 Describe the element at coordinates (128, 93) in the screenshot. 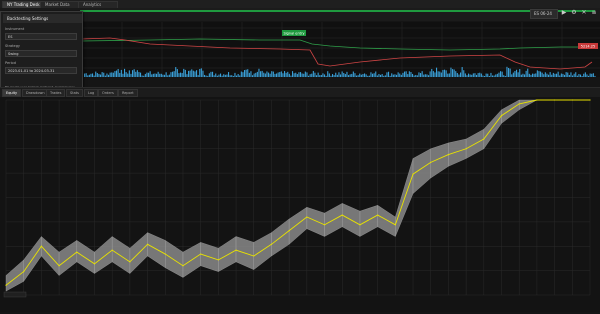

I see `tab-report: Report` at that location.